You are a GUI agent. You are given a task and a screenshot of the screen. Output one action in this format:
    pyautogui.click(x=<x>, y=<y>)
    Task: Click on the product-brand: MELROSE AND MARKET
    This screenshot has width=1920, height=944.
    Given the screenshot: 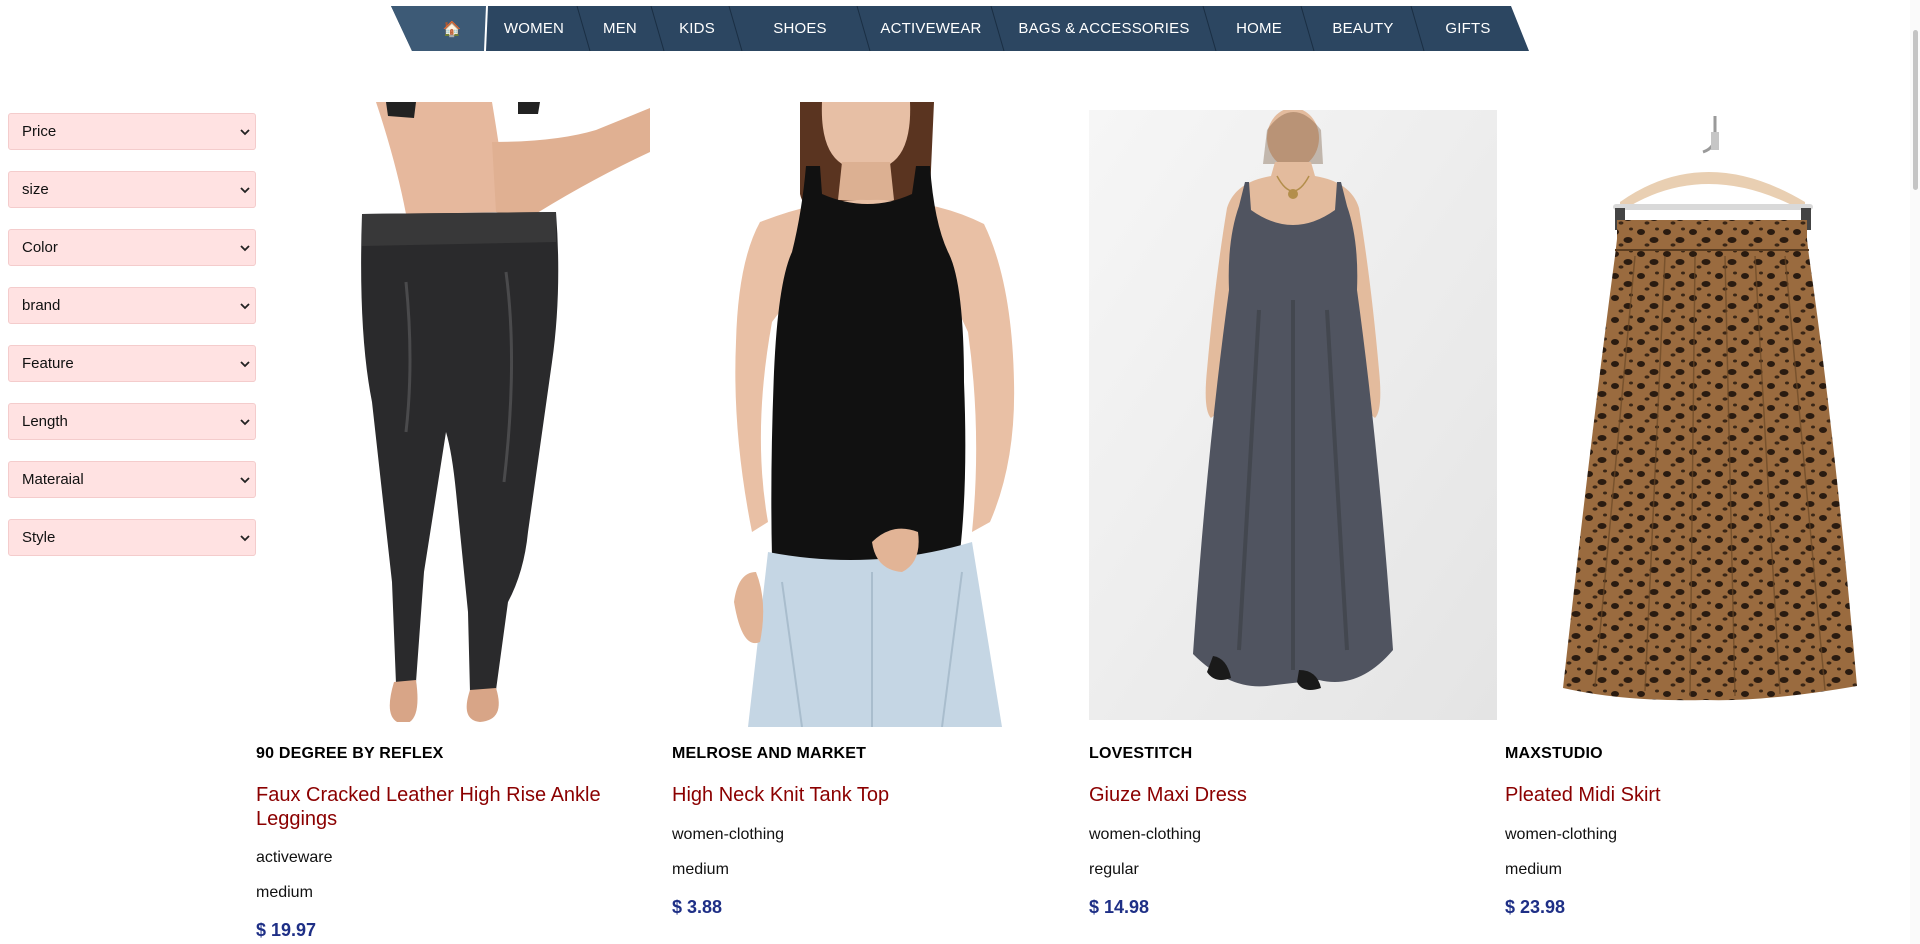 What is the action you would take?
    pyautogui.click(x=769, y=753)
    